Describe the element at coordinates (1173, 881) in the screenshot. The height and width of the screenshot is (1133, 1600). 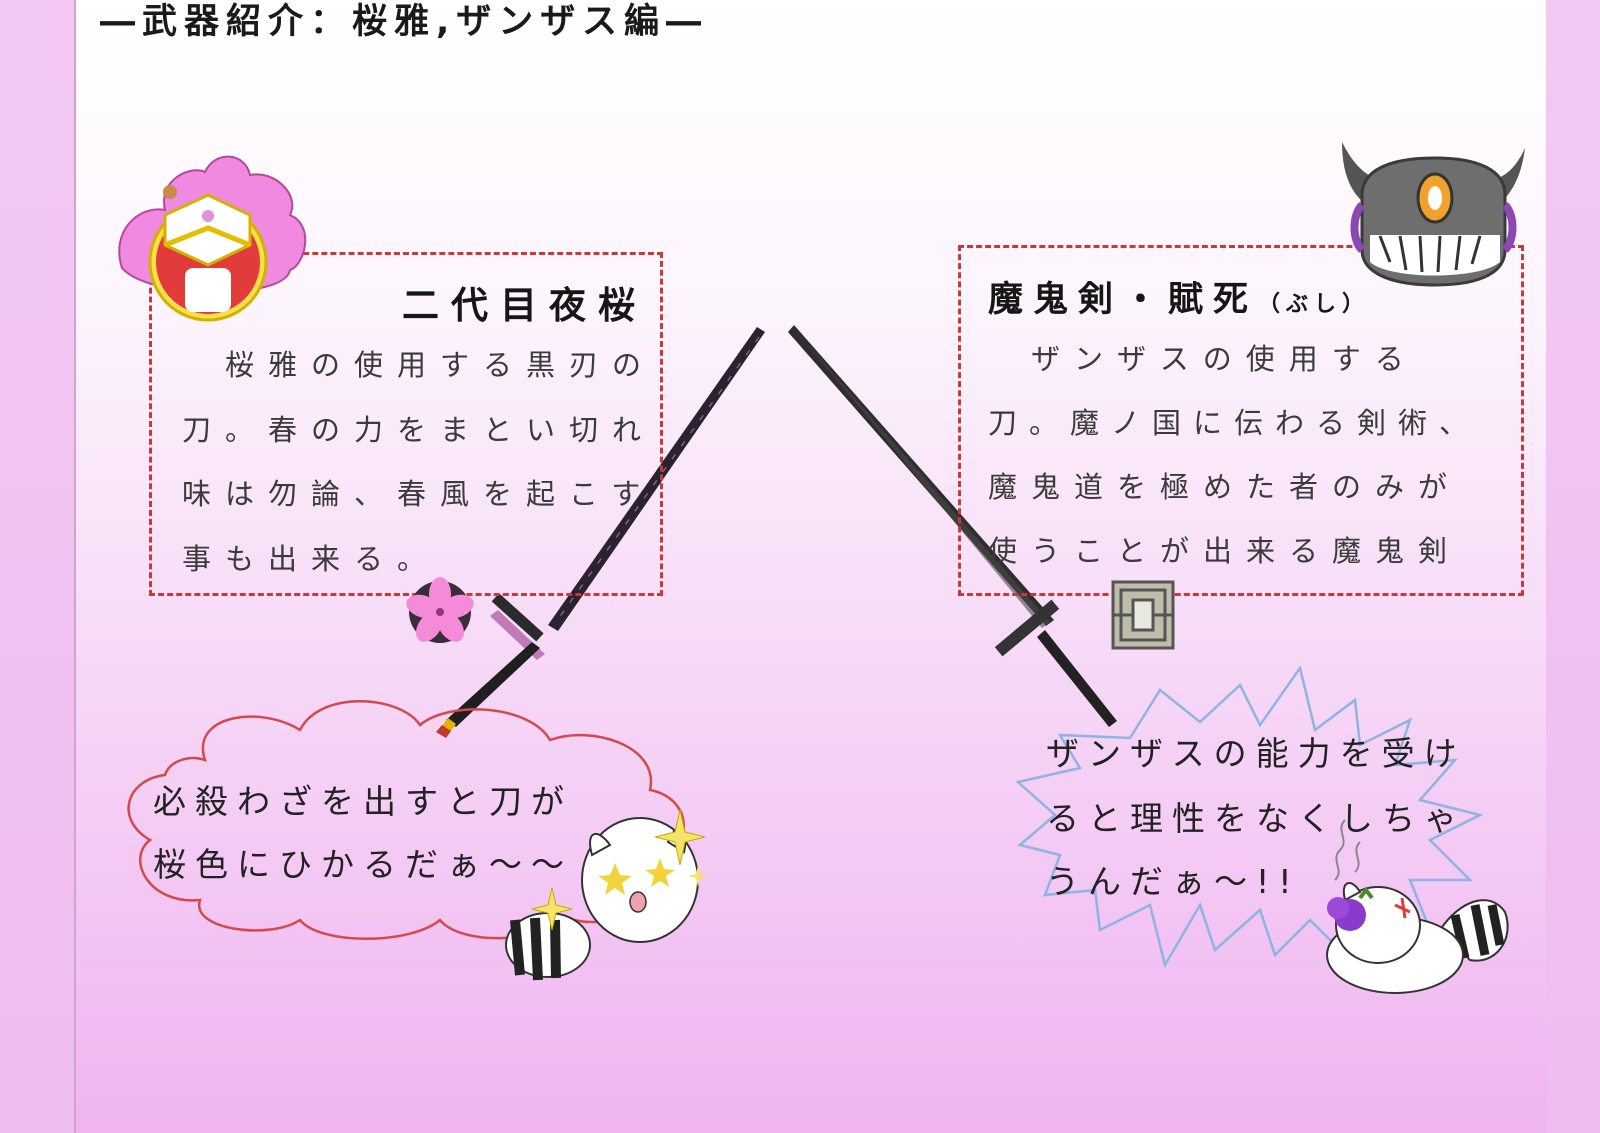
I see `right-comment-line-3: うんだぁ～!!` at that location.